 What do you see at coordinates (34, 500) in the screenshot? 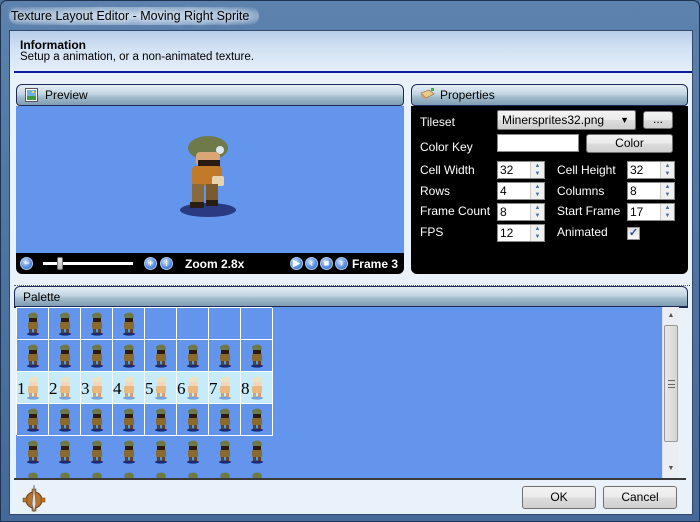
I see `app-logo-icon` at bounding box center [34, 500].